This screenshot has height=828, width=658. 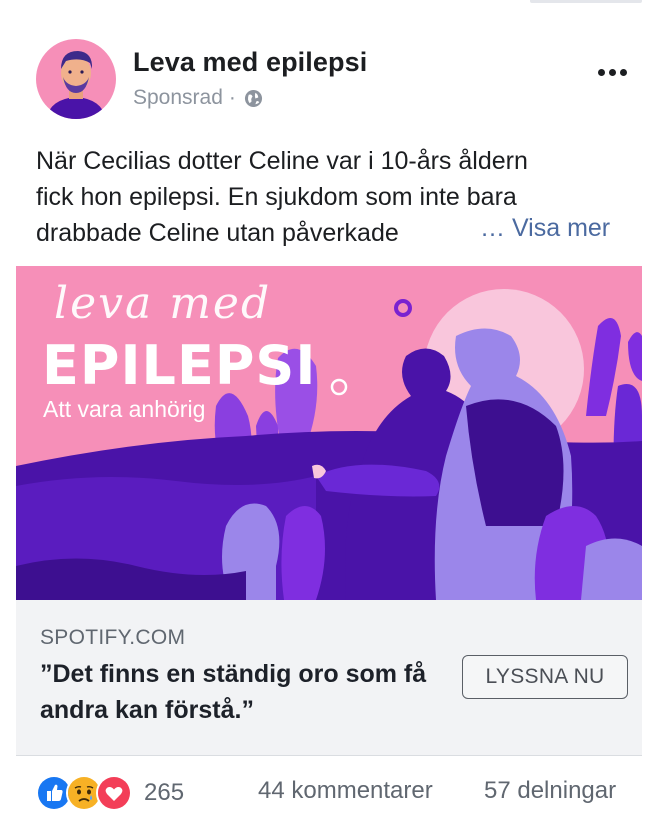 I want to click on comments-count-link: 44 kommentarer, so click(x=345, y=791).